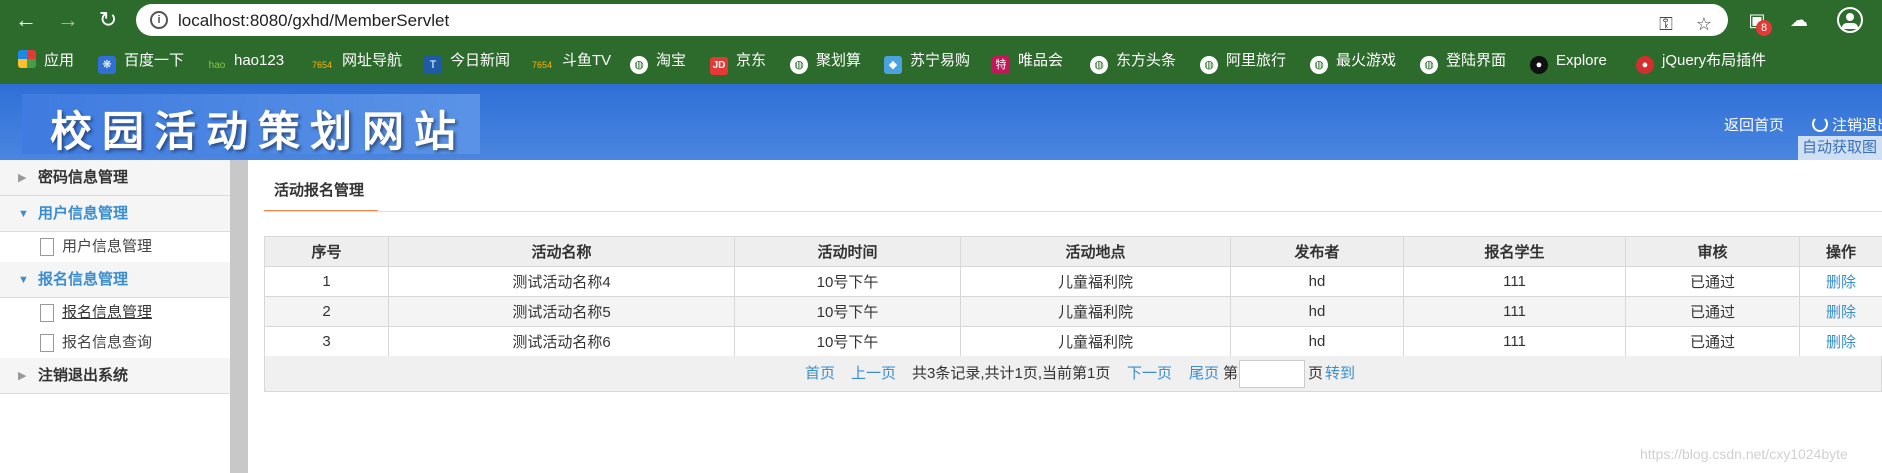 The image size is (1882, 473). I want to click on sidebar-scrollbar, so click(239, 316).